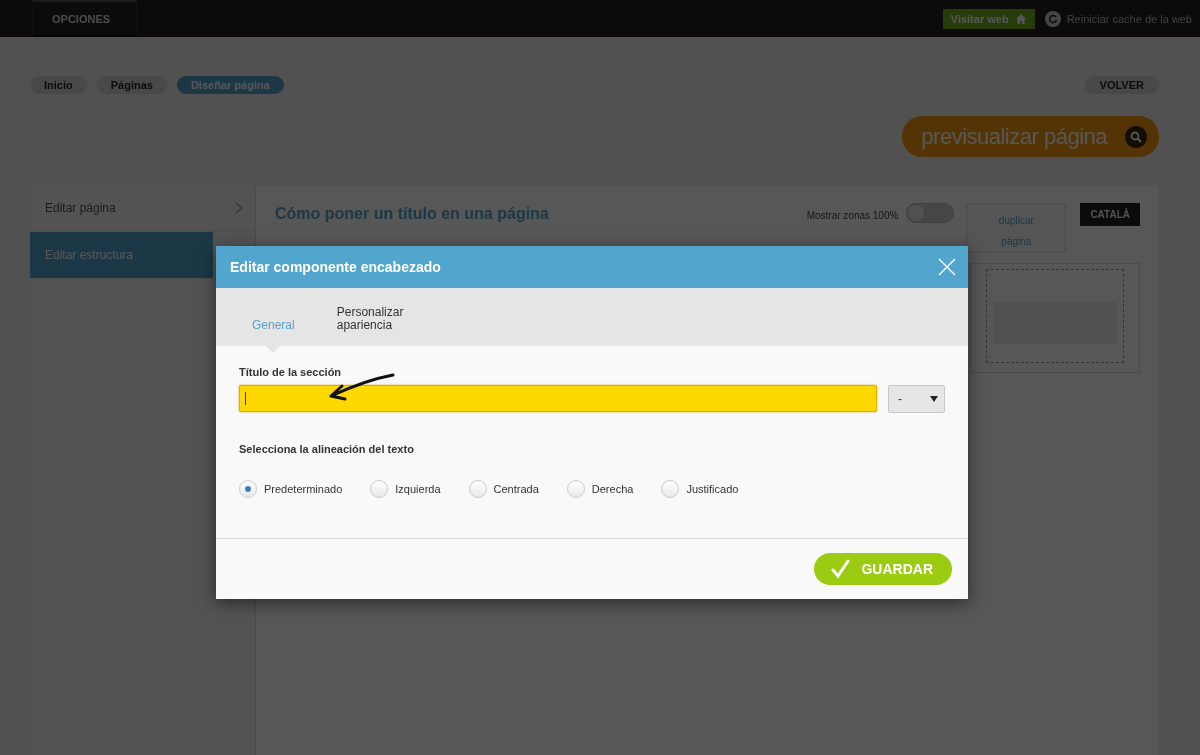 Image resolution: width=1200 pixels, height=755 pixels. What do you see at coordinates (883, 569) in the screenshot?
I see `save-button: GUARDAR` at bounding box center [883, 569].